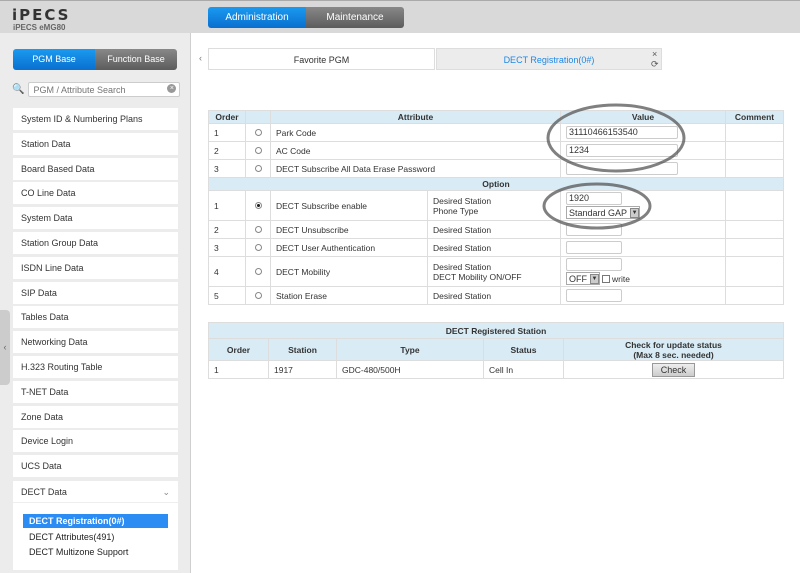 The height and width of the screenshot is (573, 800). What do you see at coordinates (95, 143) in the screenshot?
I see `sidebar-item: Station Data` at bounding box center [95, 143].